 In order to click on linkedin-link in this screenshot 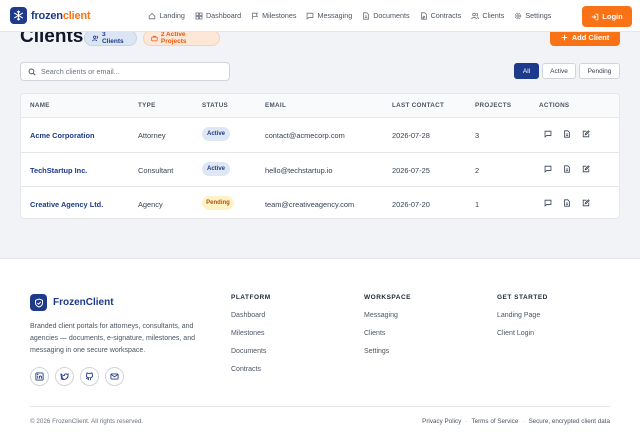, I will do `click(39, 376)`.